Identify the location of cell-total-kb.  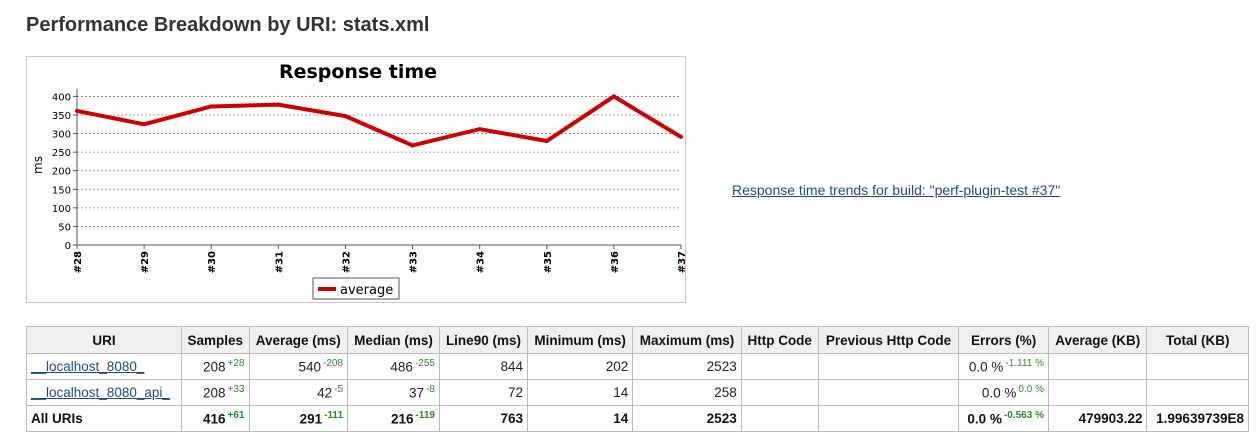
(1197, 392).